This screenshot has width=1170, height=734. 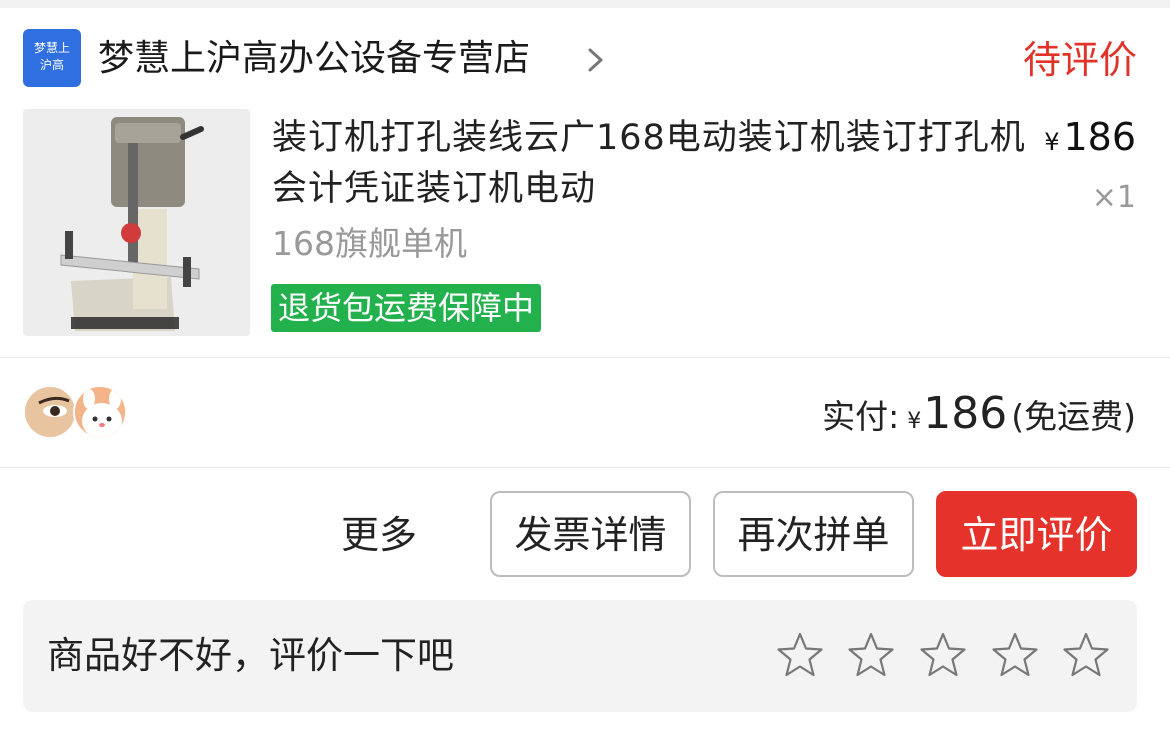 I want to click on shipping-note: (免运费), so click(x=1073, y=416).